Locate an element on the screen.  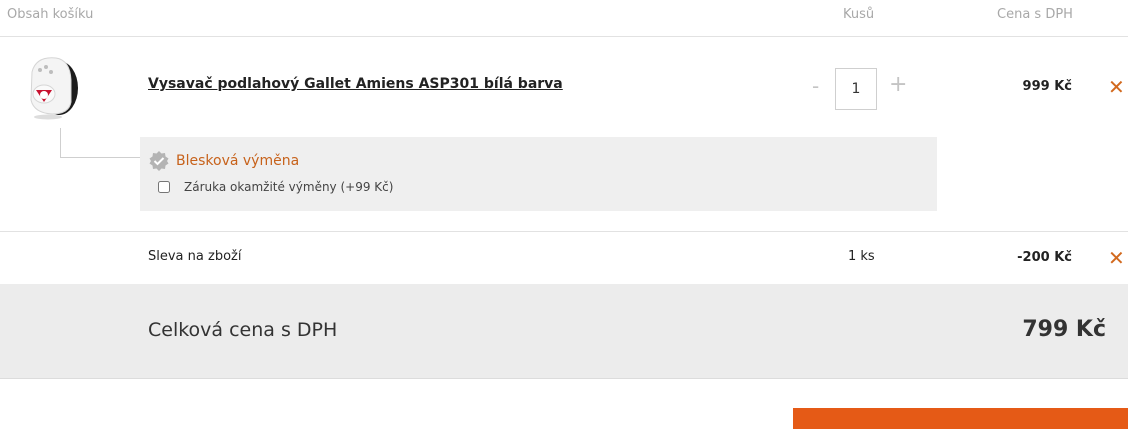
row-divider is located at coordinates (564, 231).